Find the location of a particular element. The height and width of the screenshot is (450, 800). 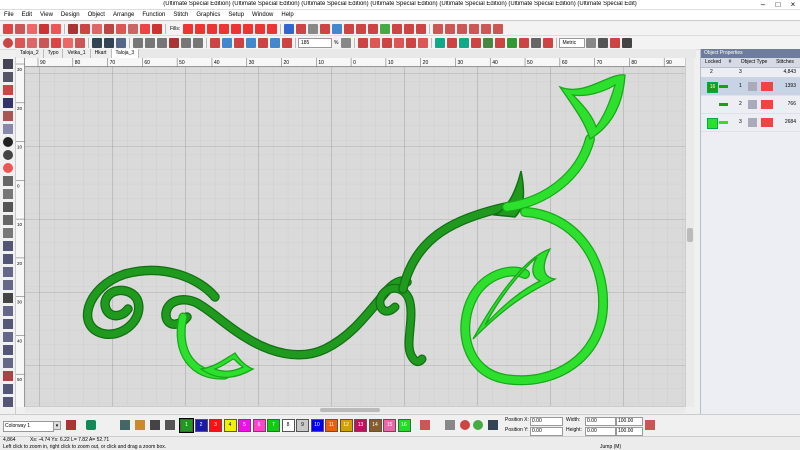

horizontal-scrollbar is located at coordinates (355, 409).